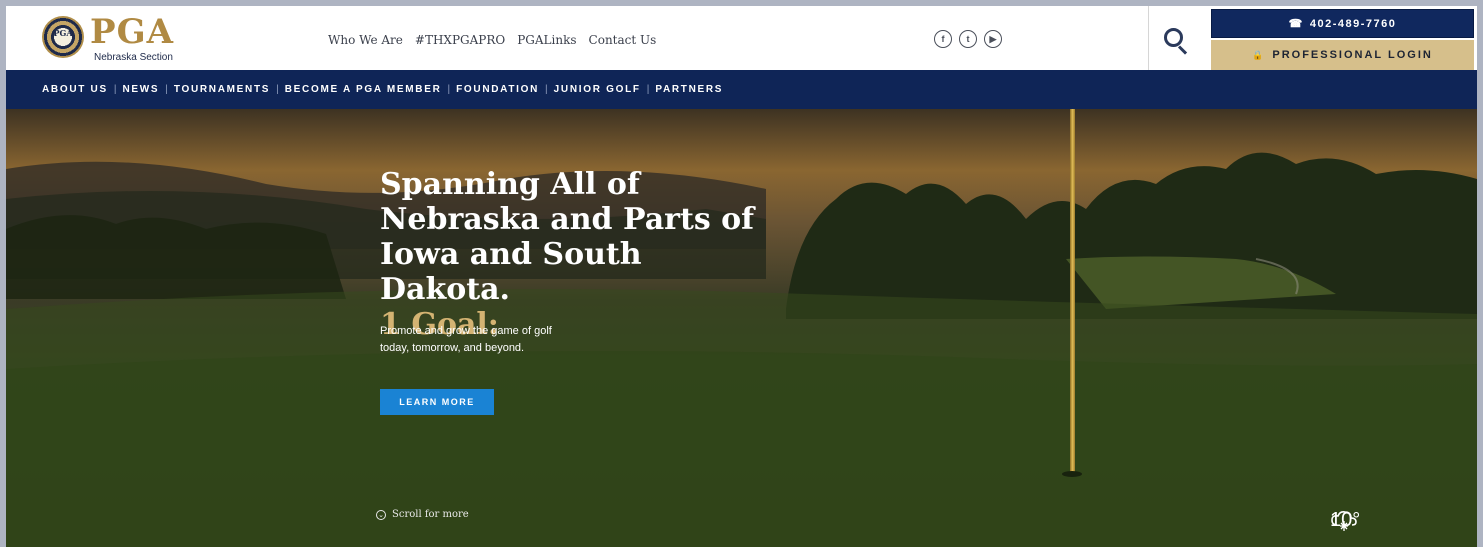  What do you see at coordinates (993, 39) in the screenshot?
I see `youtube-icon: ▶` at bounding box center [993, 39].